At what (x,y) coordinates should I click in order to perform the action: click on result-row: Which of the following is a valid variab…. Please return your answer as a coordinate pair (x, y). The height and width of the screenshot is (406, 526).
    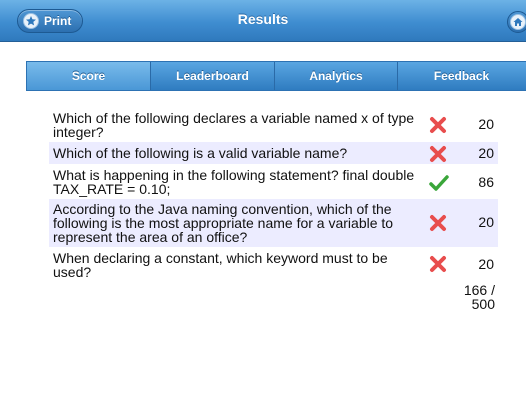
    Looking at the image, I should click on (273, 153).